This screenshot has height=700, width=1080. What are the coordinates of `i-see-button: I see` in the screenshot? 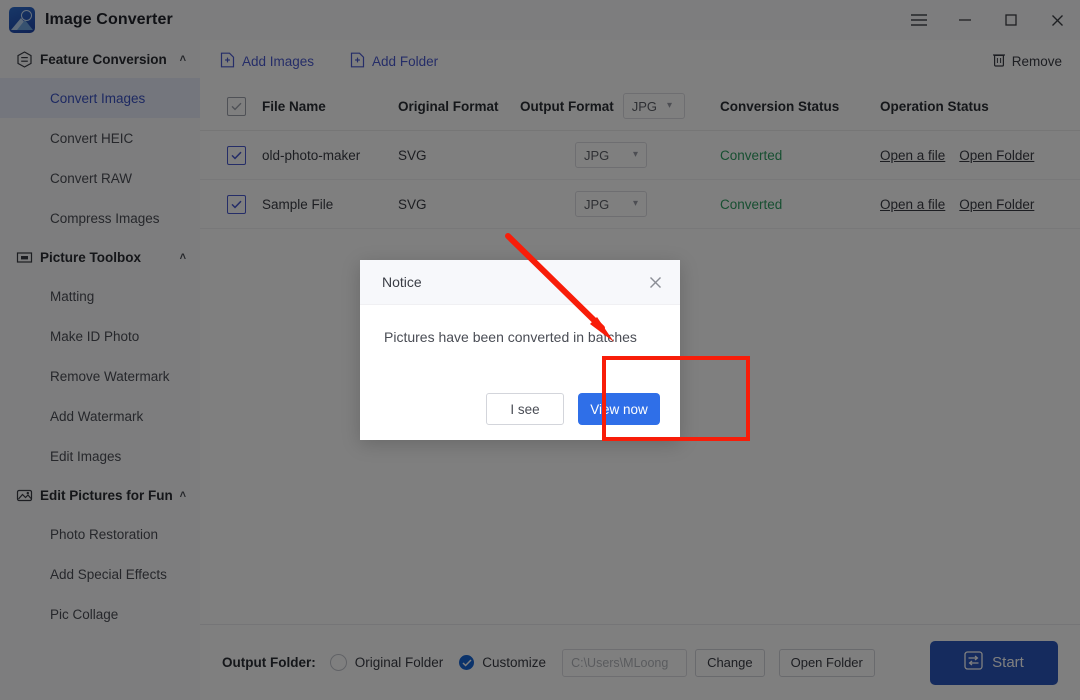 It's located at (525, 409).